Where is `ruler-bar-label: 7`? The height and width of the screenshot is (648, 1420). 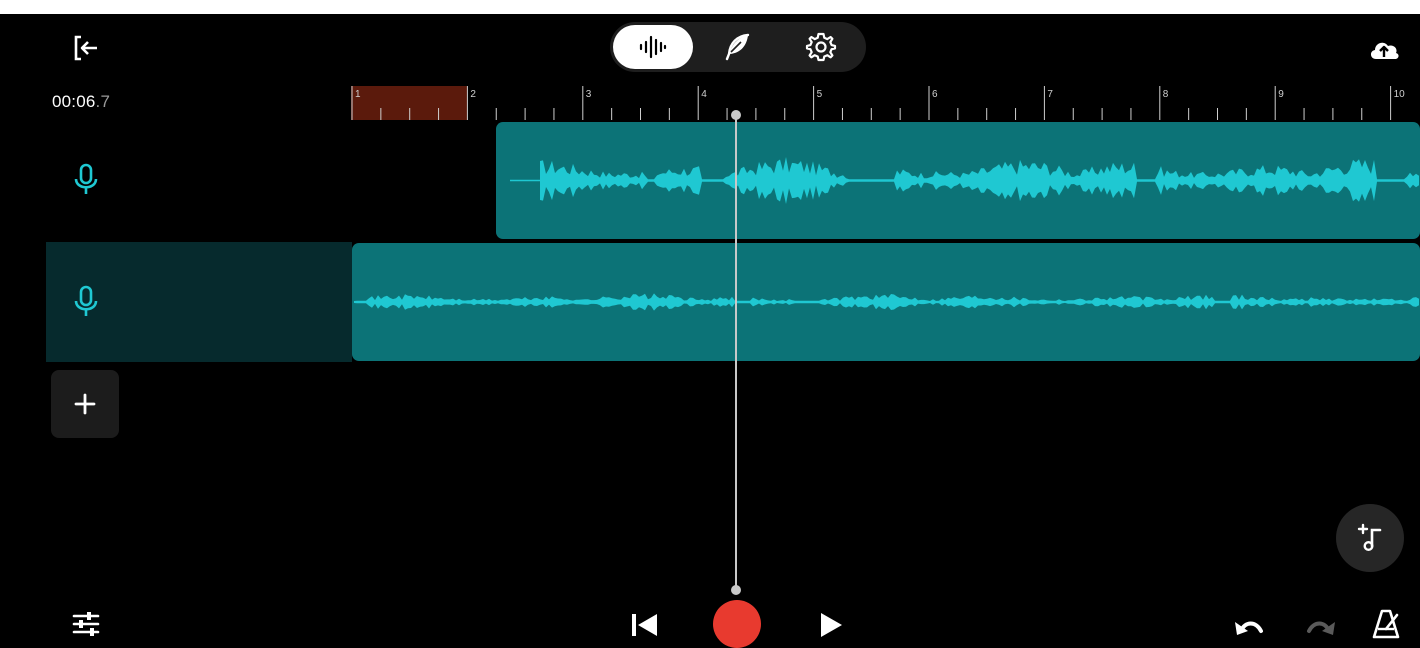 ruler-bar-label: 7 is located at coordinates (1050, 94).